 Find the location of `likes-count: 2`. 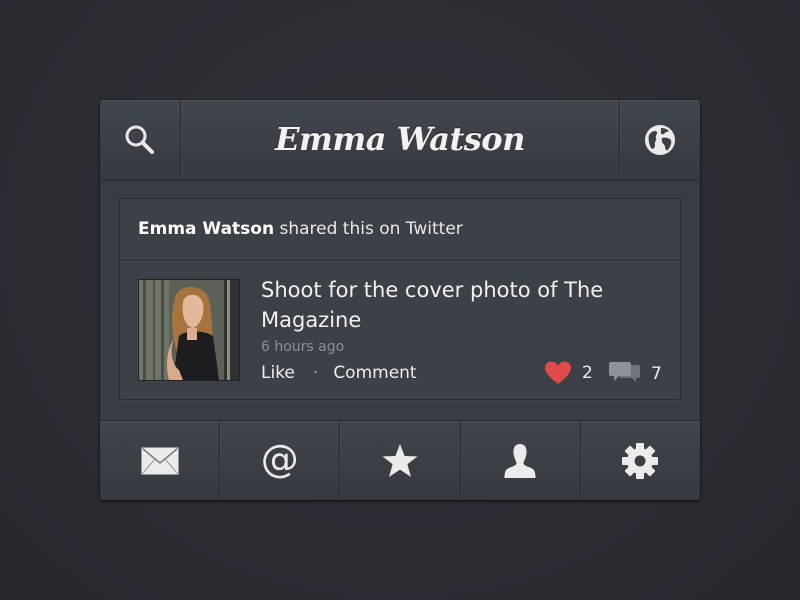

likes-count: 2 is located at coordinates (587, 373).